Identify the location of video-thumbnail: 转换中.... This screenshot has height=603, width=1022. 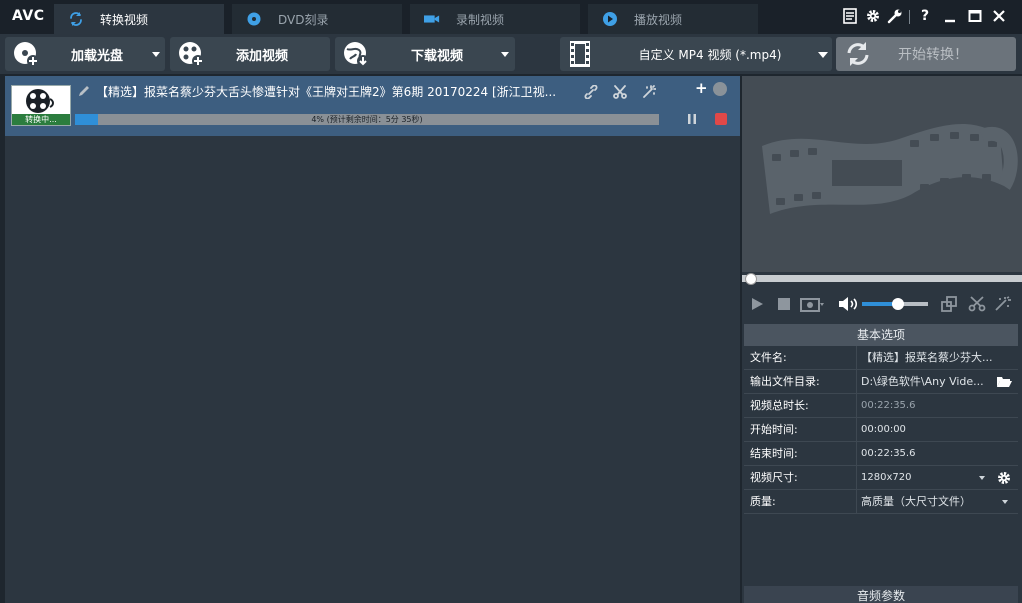
(41, 105).